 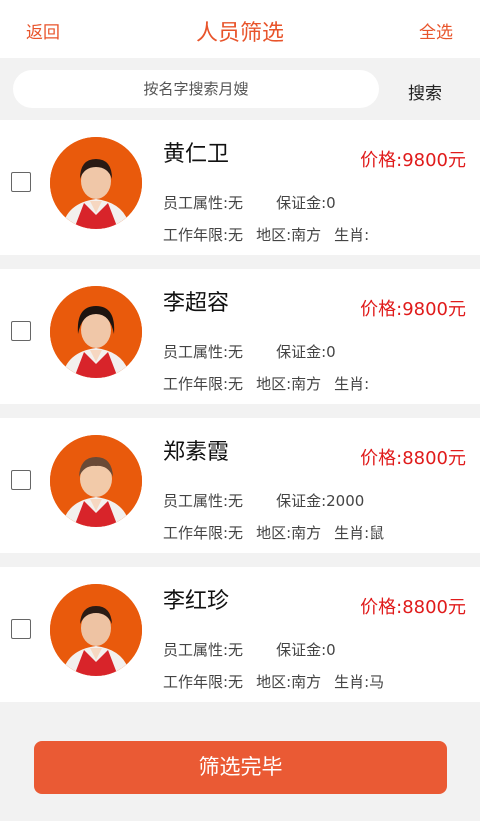 I want to click on top-bar: 返回 人员筛选 全选, so click(x=240, y=29).